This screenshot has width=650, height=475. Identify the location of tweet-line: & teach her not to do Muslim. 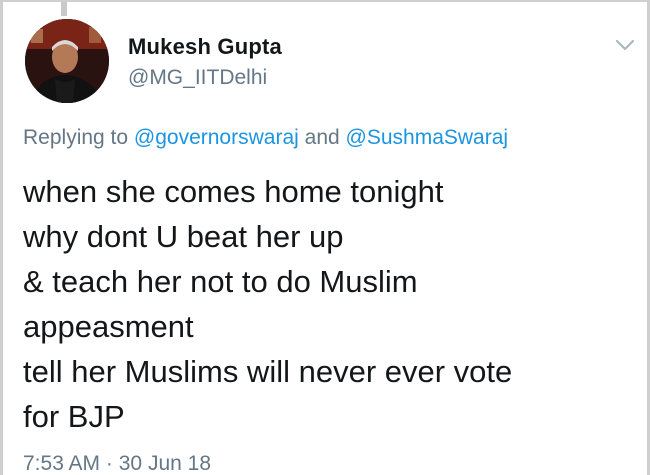
(220, 281).